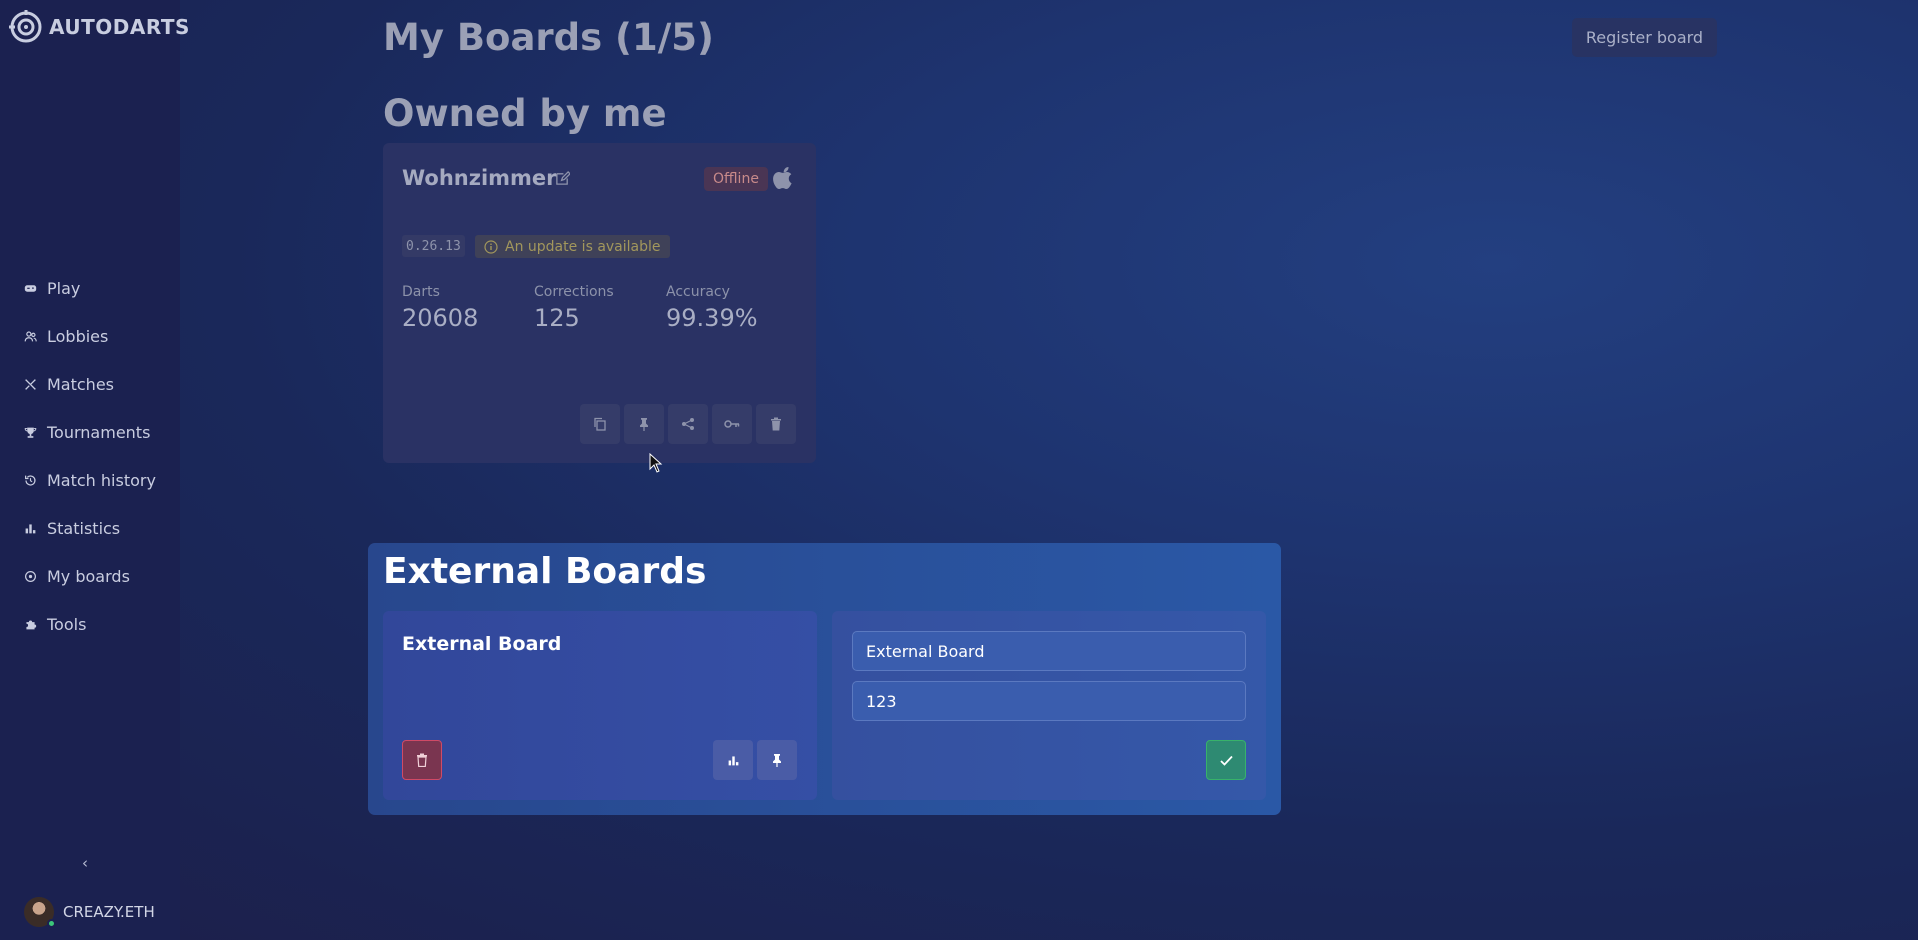 The image size is (1918, 940). I want to click on autodarts-logo-icon, so click(25, 26).